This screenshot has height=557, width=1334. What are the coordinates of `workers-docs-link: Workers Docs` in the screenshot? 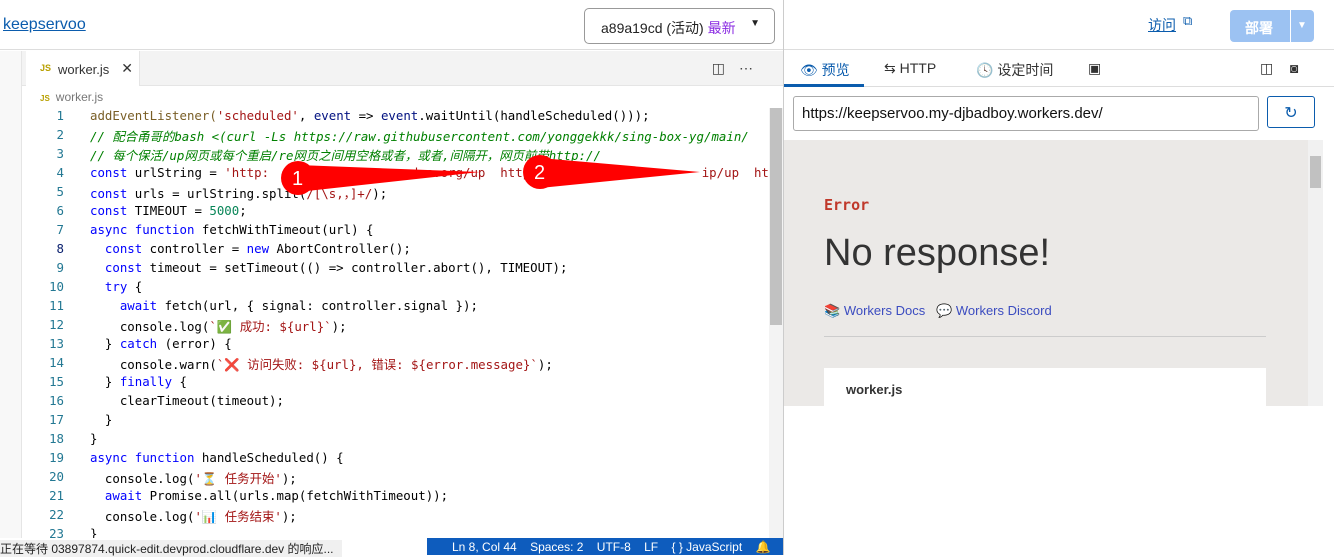 It's located at (884, 310).